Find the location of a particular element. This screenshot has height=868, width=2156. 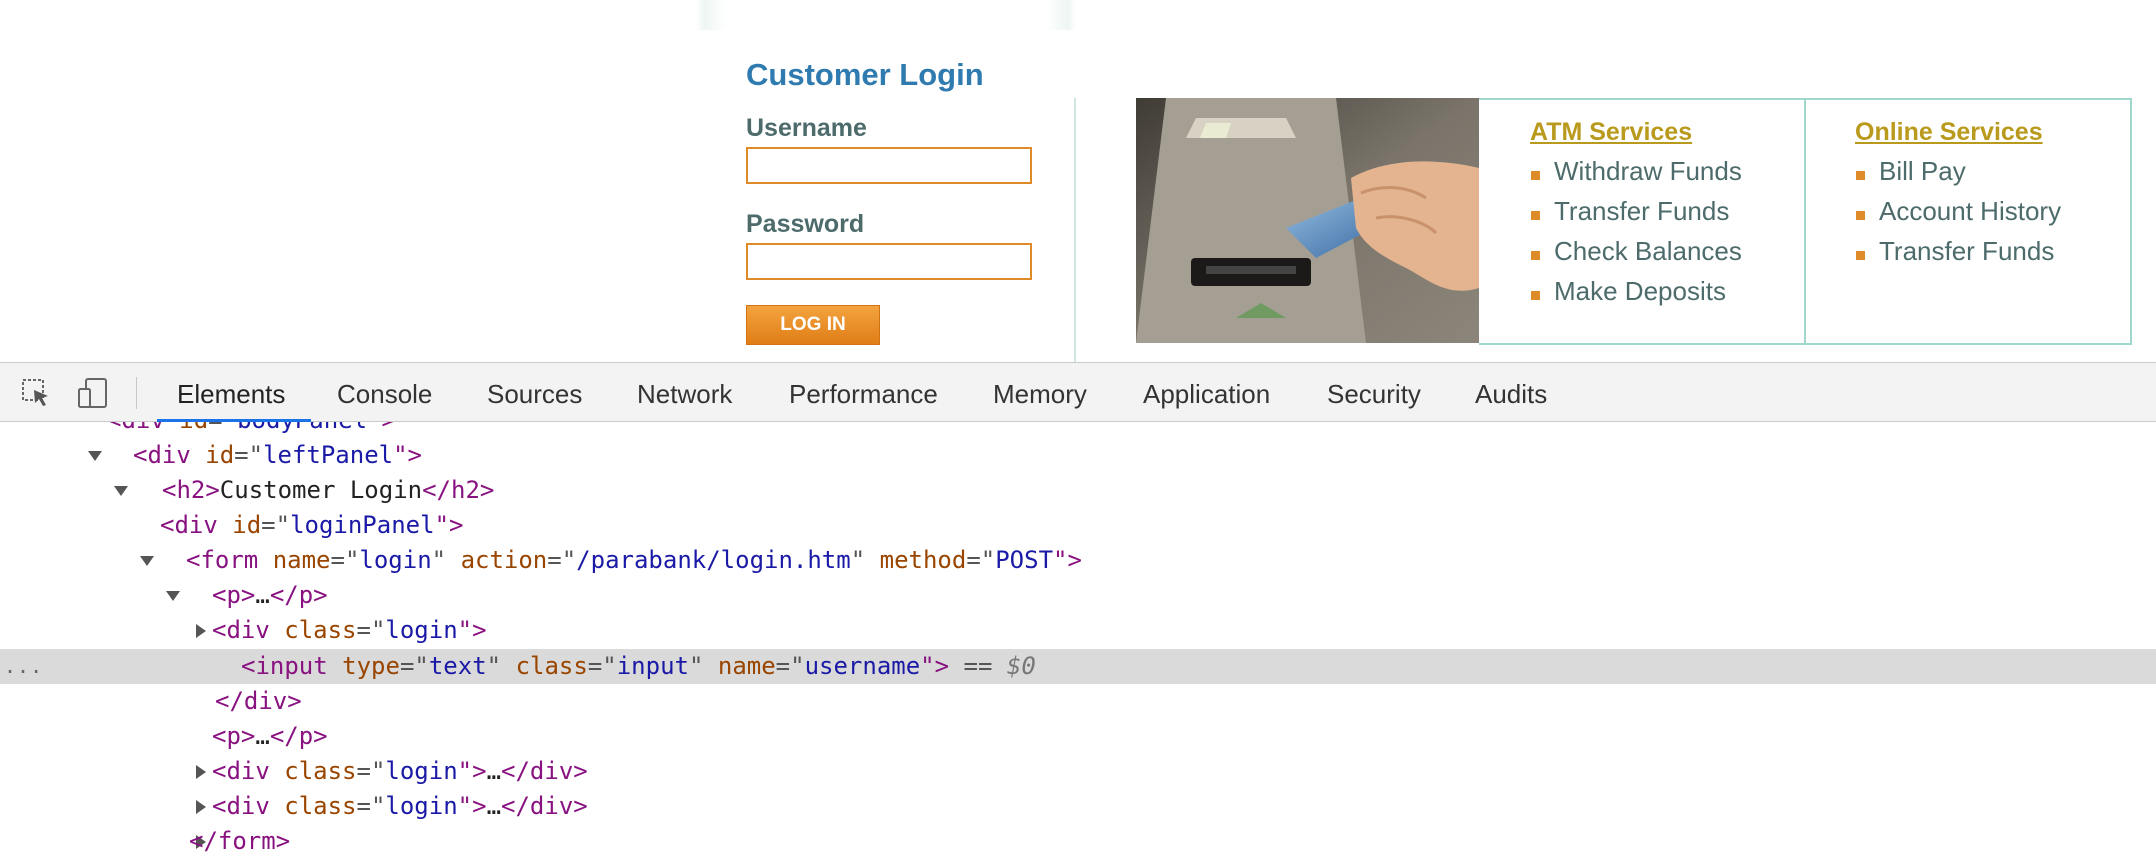

inspect-element-icon is located at coordinates (36, 395).